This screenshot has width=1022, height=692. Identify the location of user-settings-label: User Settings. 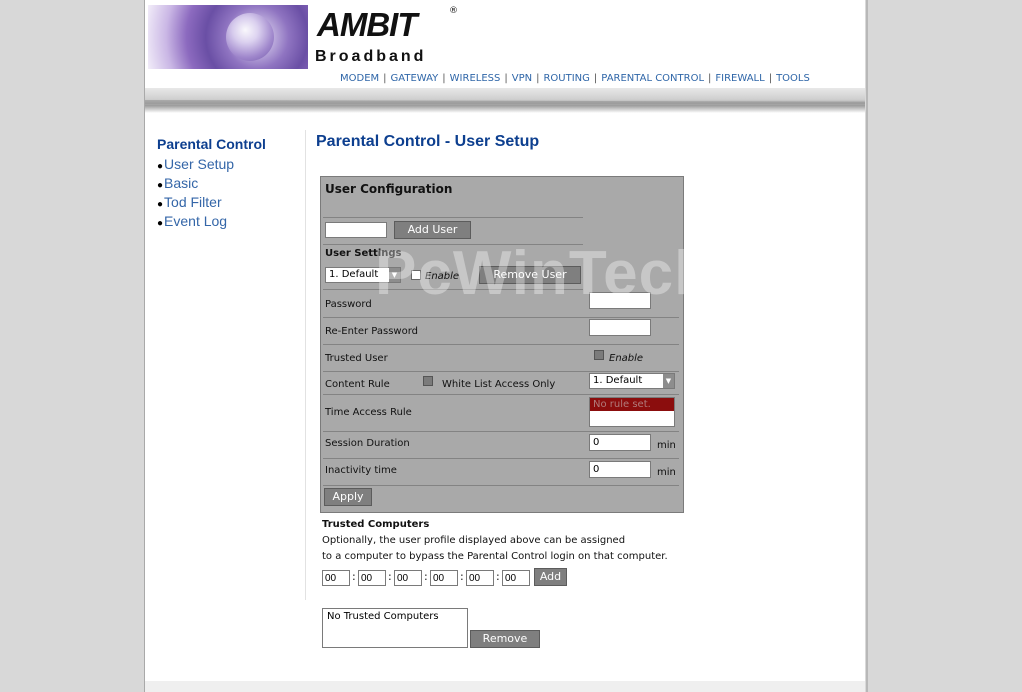
(363, 253).